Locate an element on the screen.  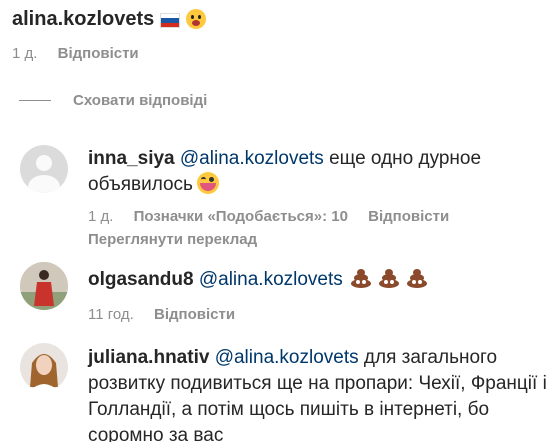
reply-username: olgasandu8 is located at coordinates (141, 279).